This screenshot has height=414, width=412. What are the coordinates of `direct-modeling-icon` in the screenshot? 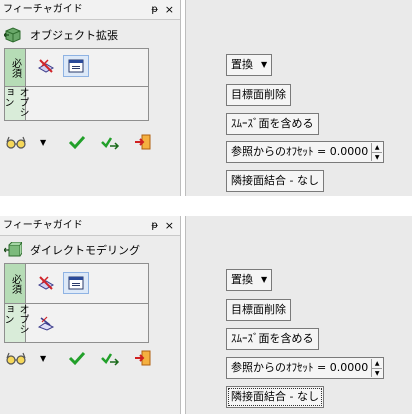 It's located at (13, 249).